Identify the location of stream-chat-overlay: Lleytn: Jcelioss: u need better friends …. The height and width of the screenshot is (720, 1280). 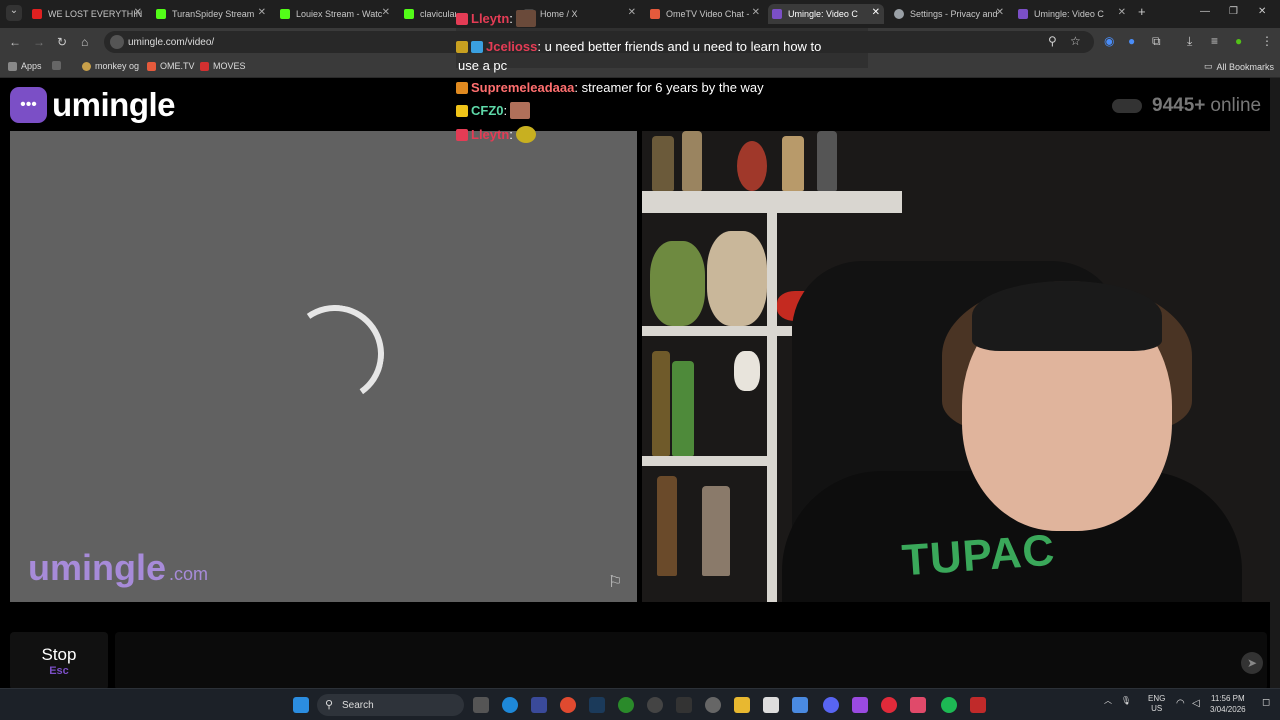
(662, 77).